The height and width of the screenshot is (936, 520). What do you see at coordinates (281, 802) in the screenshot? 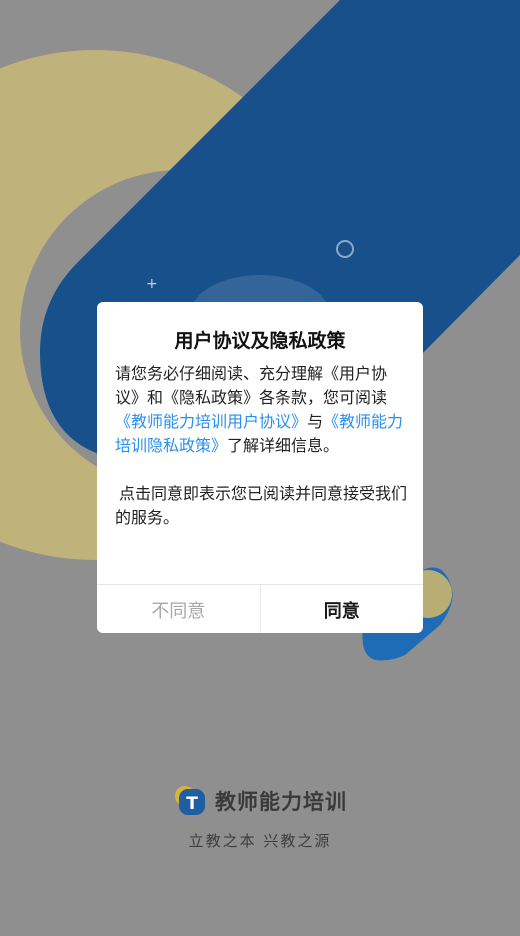
I see `app-name: 教师能力培训` at bounding box center [281, 802].